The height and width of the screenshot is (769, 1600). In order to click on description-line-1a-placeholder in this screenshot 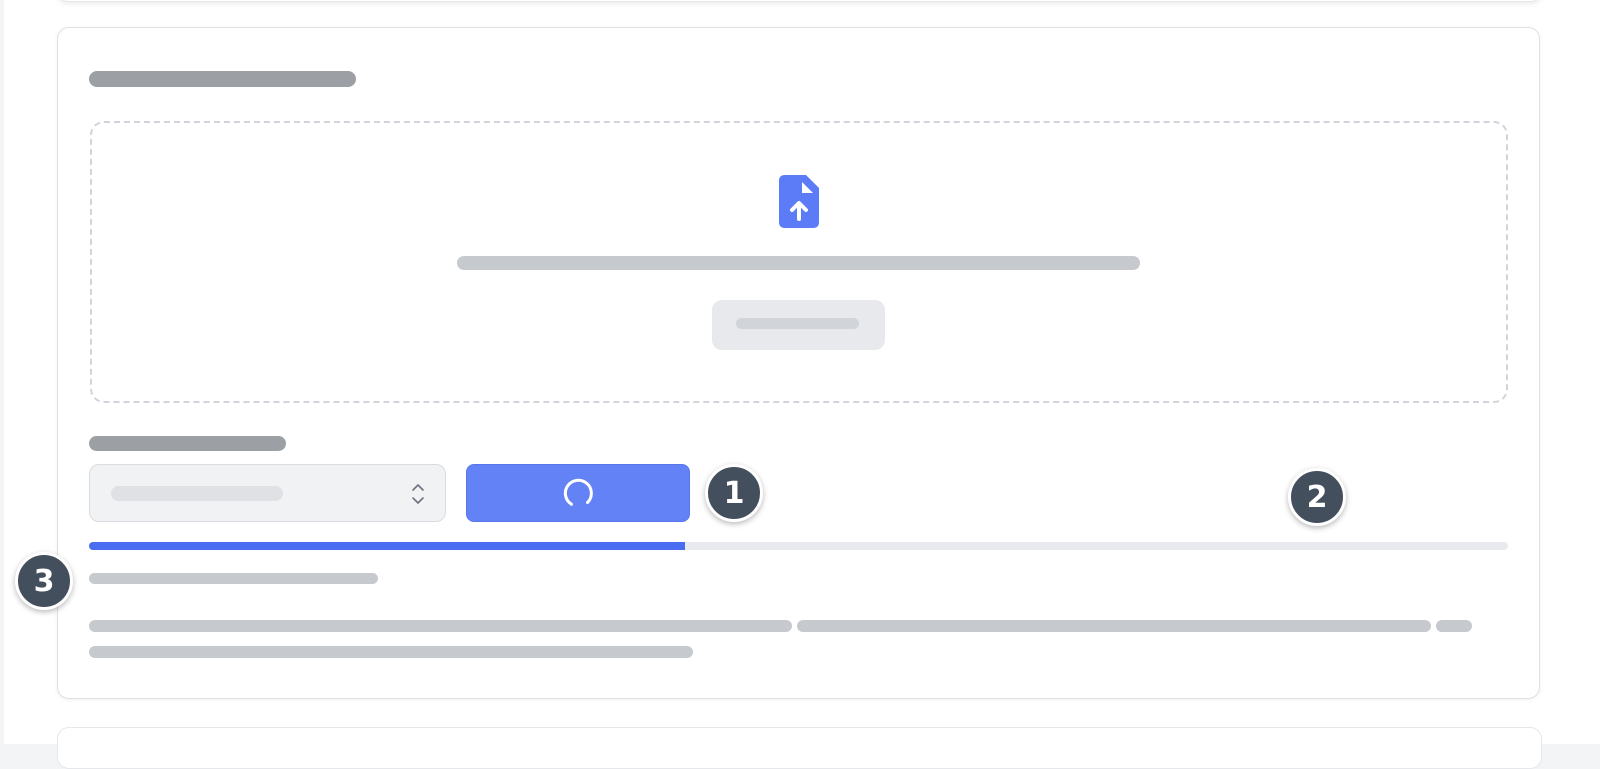, I will do `click(440, 626)`.